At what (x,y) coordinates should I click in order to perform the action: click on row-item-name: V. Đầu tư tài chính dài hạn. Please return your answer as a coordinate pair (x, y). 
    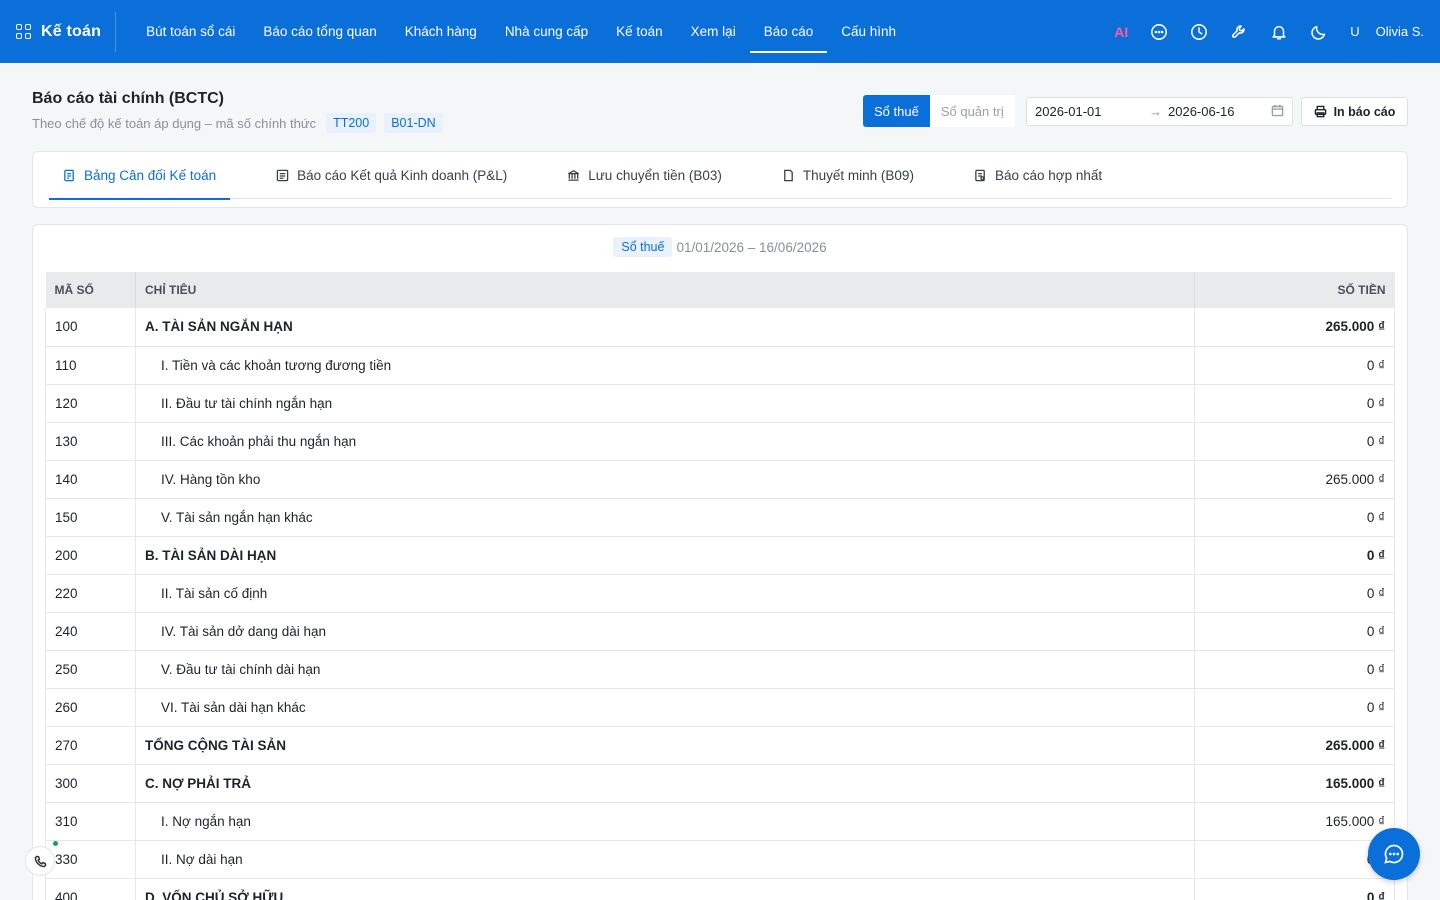
    Looking at the image, I should click on (665, 669).